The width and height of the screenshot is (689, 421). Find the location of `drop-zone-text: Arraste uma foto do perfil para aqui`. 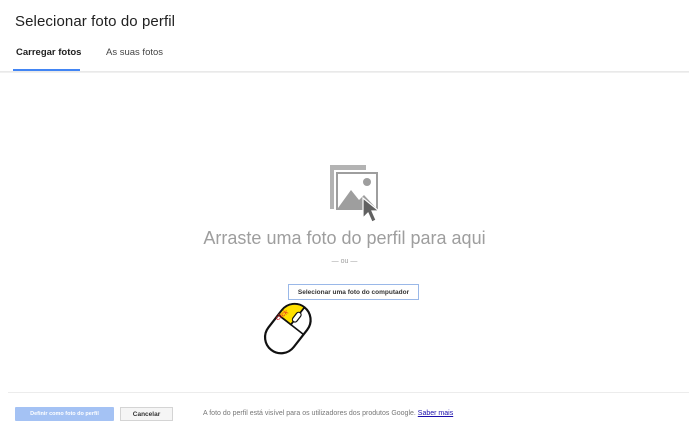

drop-zone-text: Arraste uma foto do perfil para aqui is located at coordinates (344, 238).